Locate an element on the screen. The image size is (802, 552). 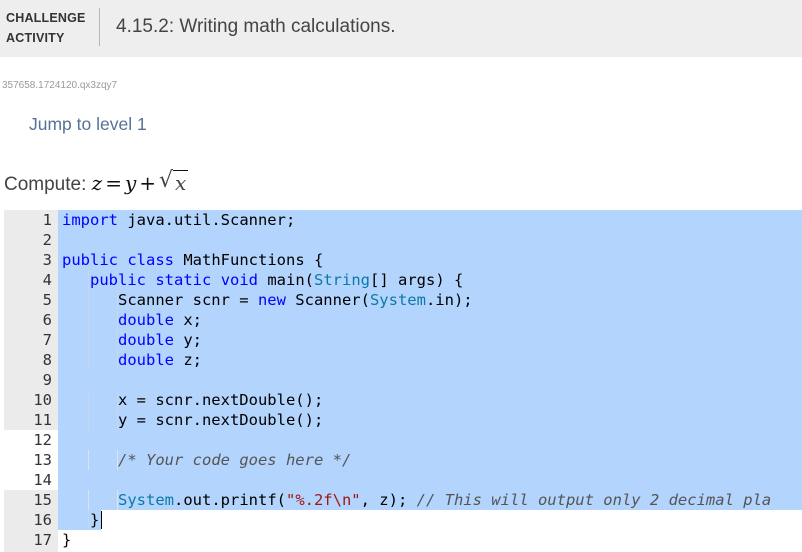
code-line: Scanner scnr = new Scanner(System.in); is located at coordinates (430, 300).